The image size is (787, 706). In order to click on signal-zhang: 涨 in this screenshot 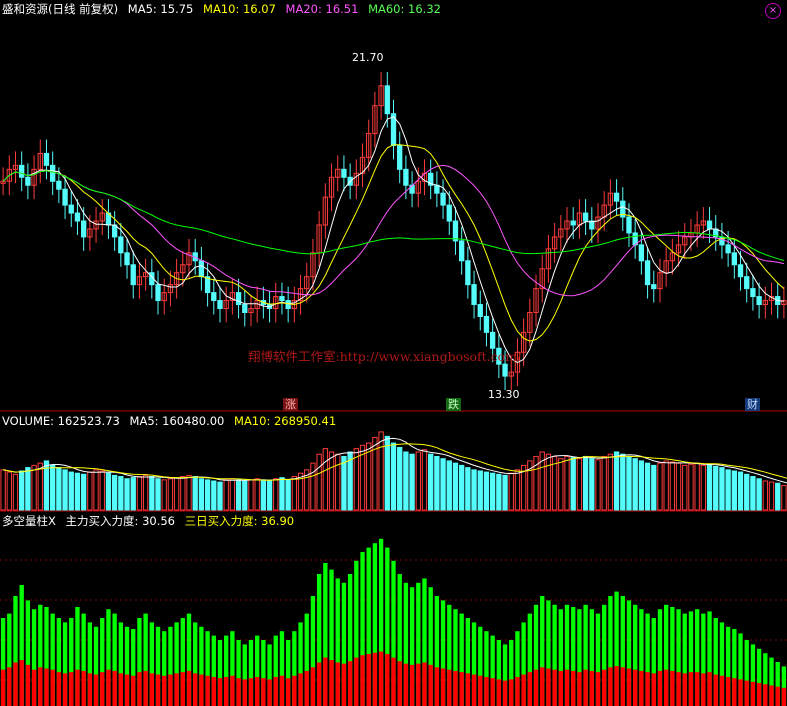, I will do `click(290, 404)`.